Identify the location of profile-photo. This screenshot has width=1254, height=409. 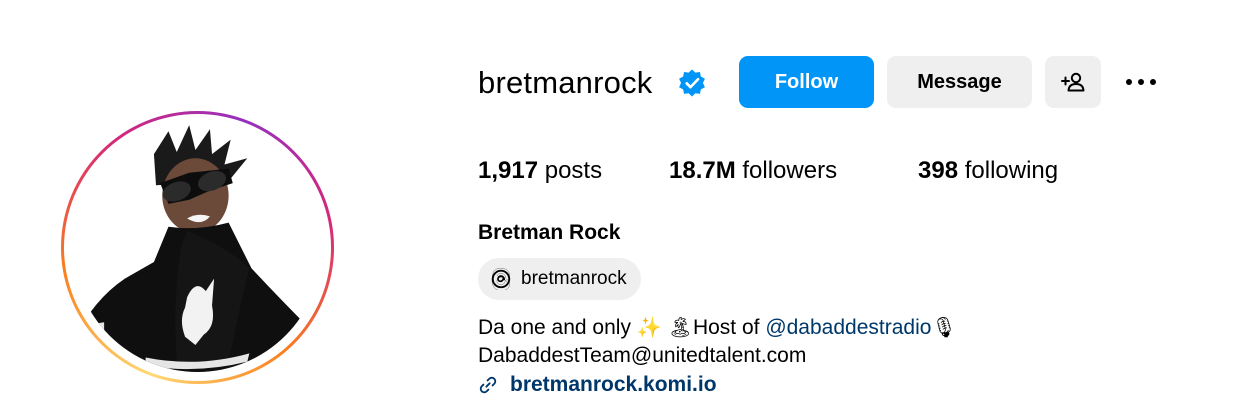
(197, 247).